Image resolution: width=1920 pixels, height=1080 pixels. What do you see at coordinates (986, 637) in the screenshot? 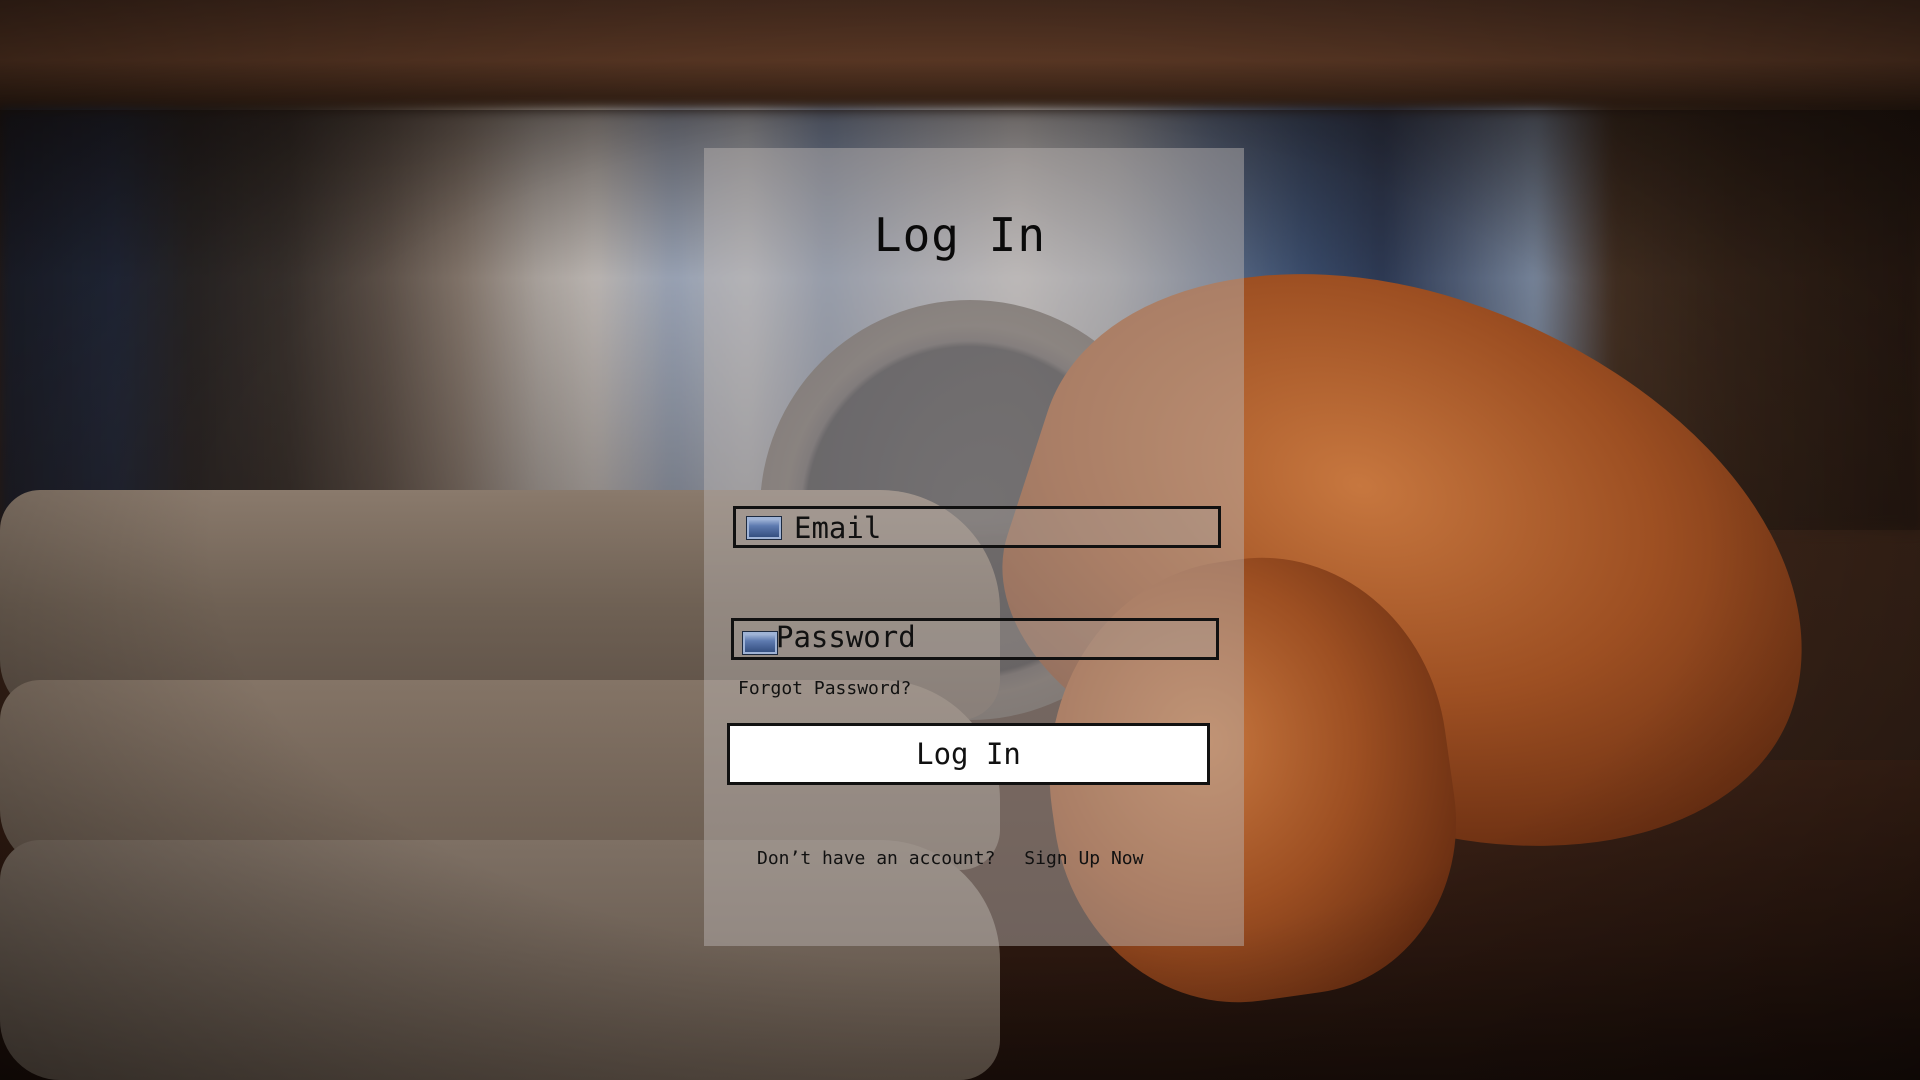
I see `password-input` at bounding box center [986, 637].